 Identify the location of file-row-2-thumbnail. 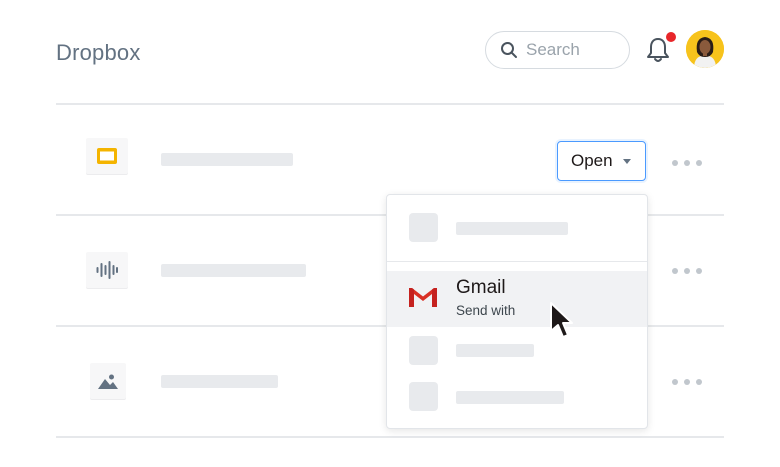
(107, 270).